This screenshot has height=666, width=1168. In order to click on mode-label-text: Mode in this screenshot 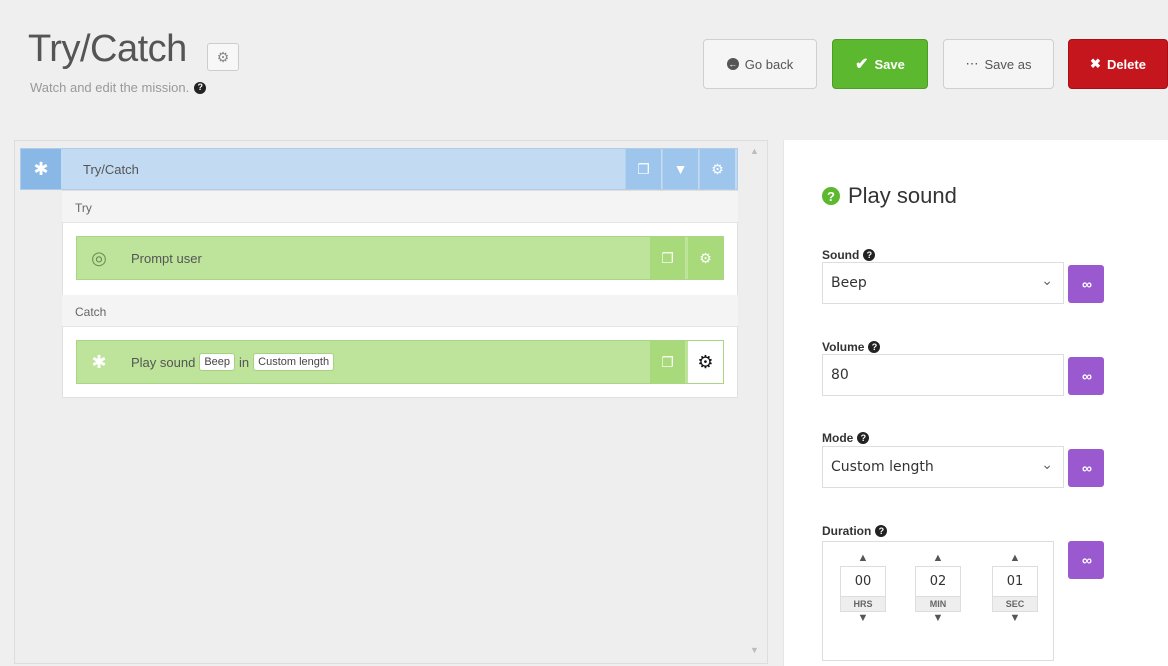, I will do `click(838, 438)`.